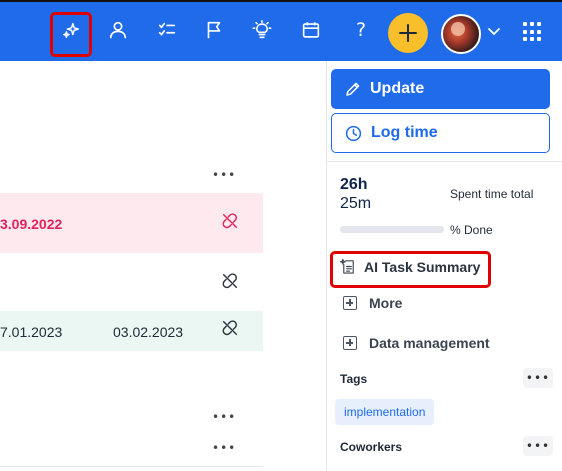 The width and height of the screenshot is (562, 471). I want to click on spent-hours: 26h, so click(354, 184).